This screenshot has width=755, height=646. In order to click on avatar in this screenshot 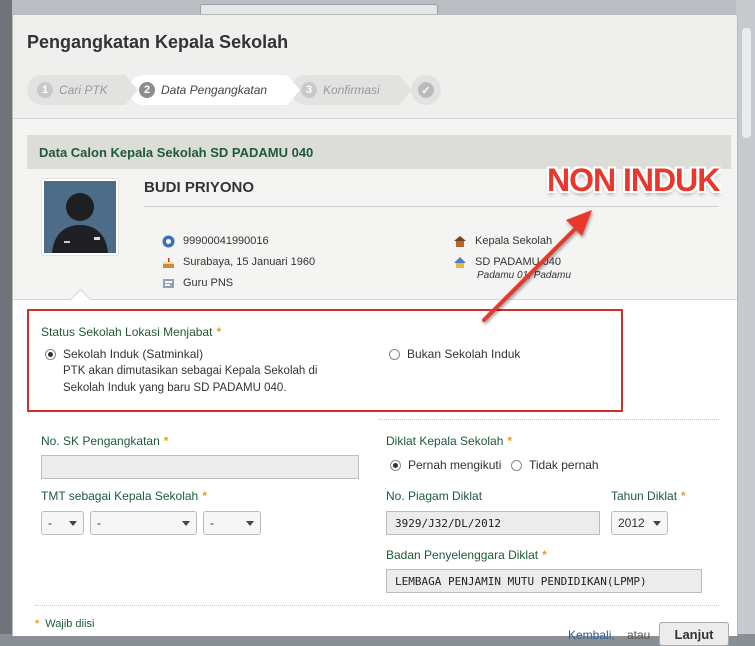, I will do `click(80, 217)`.